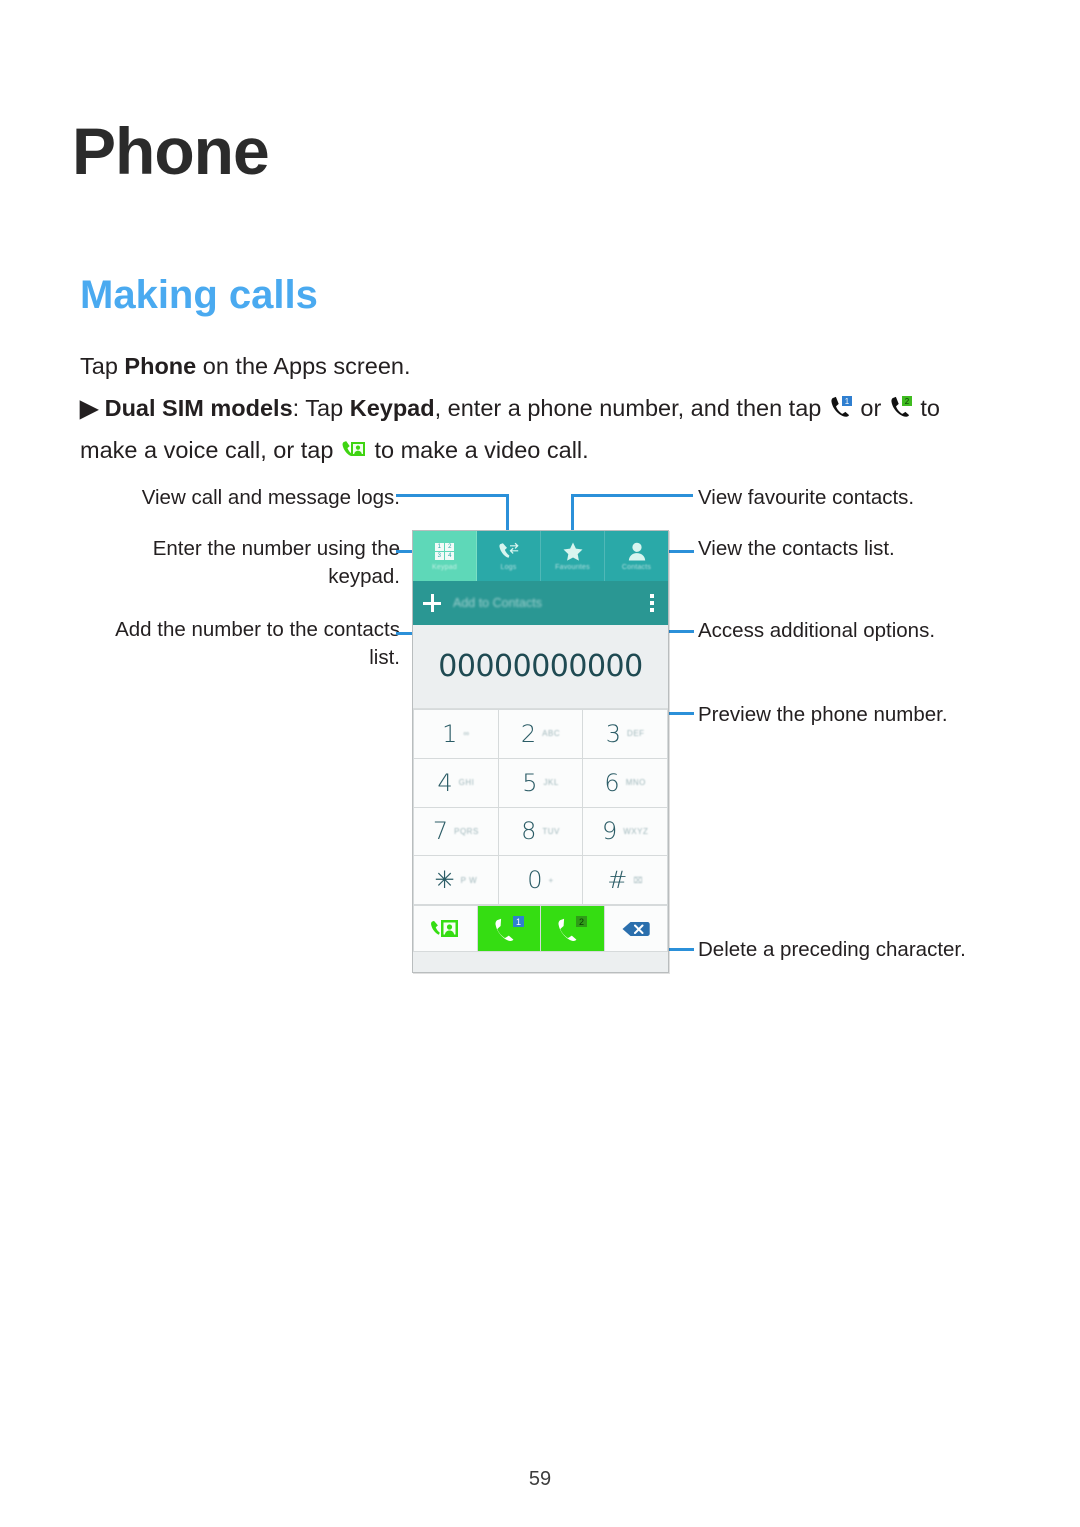  Describe the element at coordinates (636, 734) in the screenshot. I see `key-3-sub: DEF` at that location.